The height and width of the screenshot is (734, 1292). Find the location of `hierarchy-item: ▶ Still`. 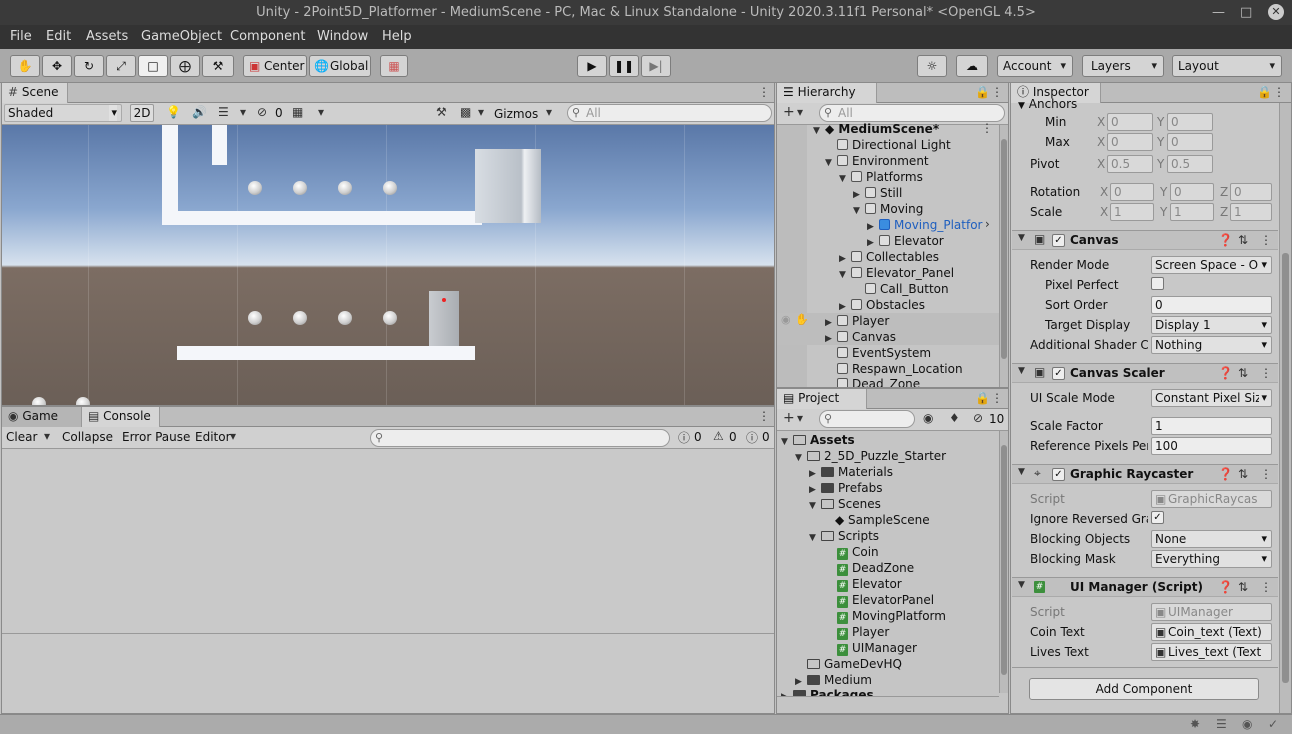

hierarchy-item: ▶ Still is located at coordinates (877, 193).